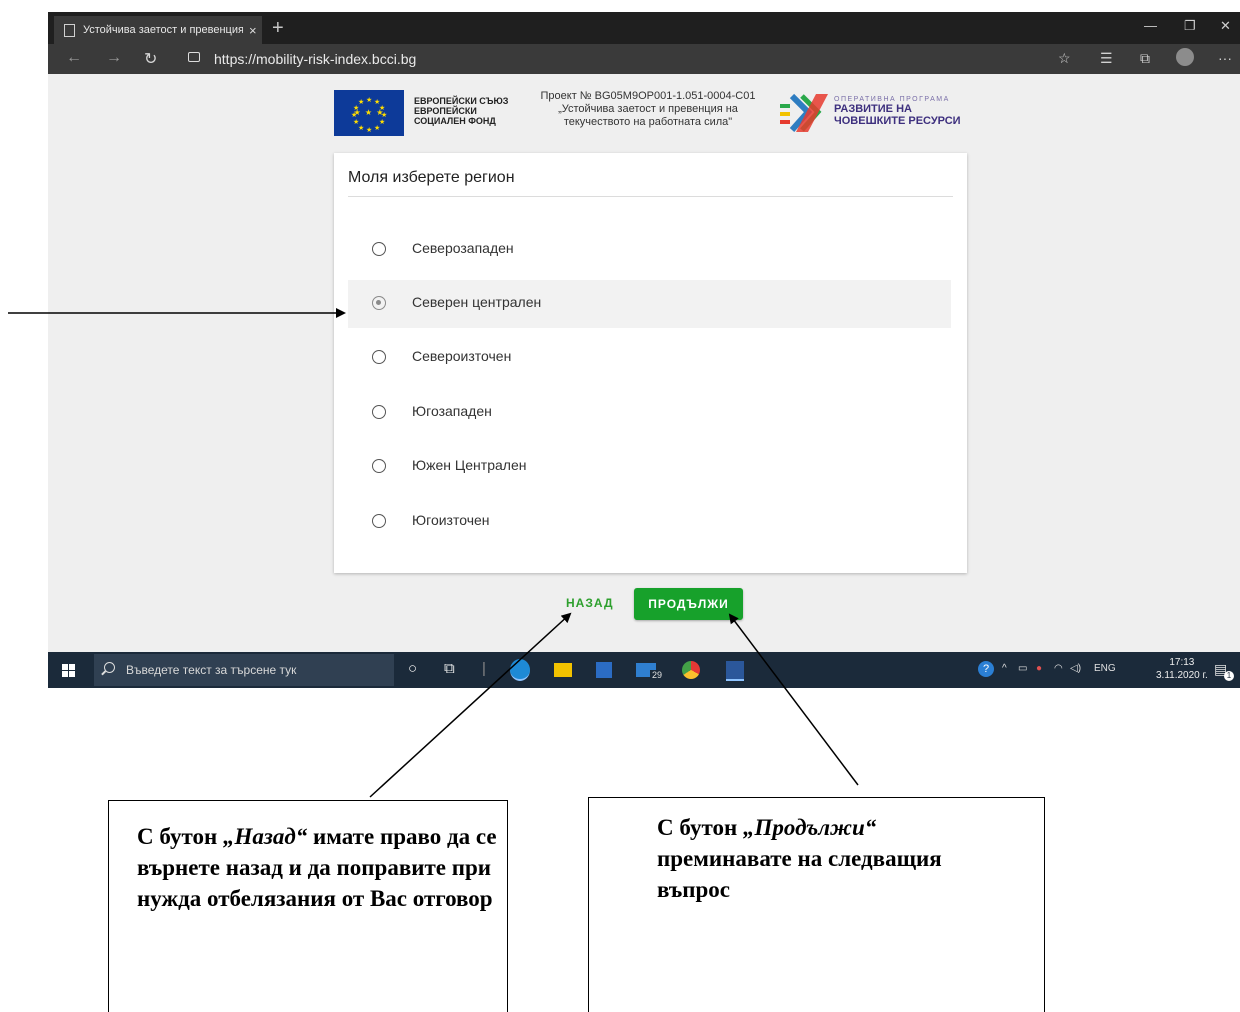 Image resolution: width=1240 pixels, height=1012 pixels. What do you see at coordinates (809, 827) in the screenshot?
I see `note-button-name: „Продължи“` at bounding box center [809, 827].